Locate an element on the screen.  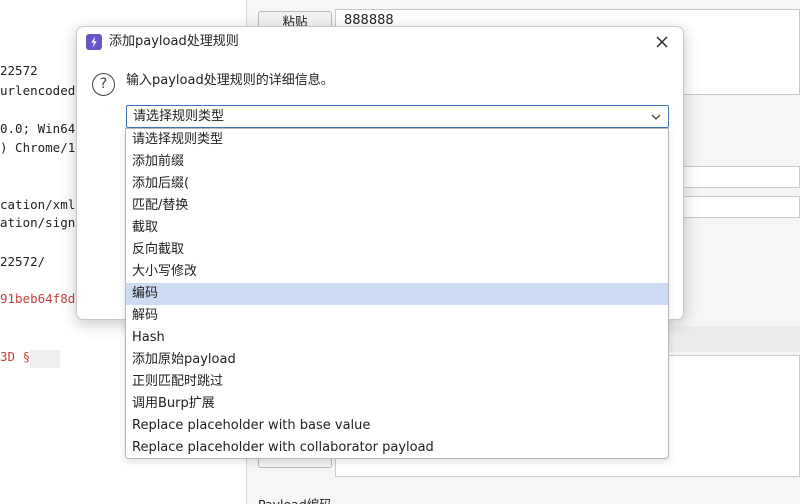
payload-encoding-label: Payload编码 is located at coordinates (295, 499).